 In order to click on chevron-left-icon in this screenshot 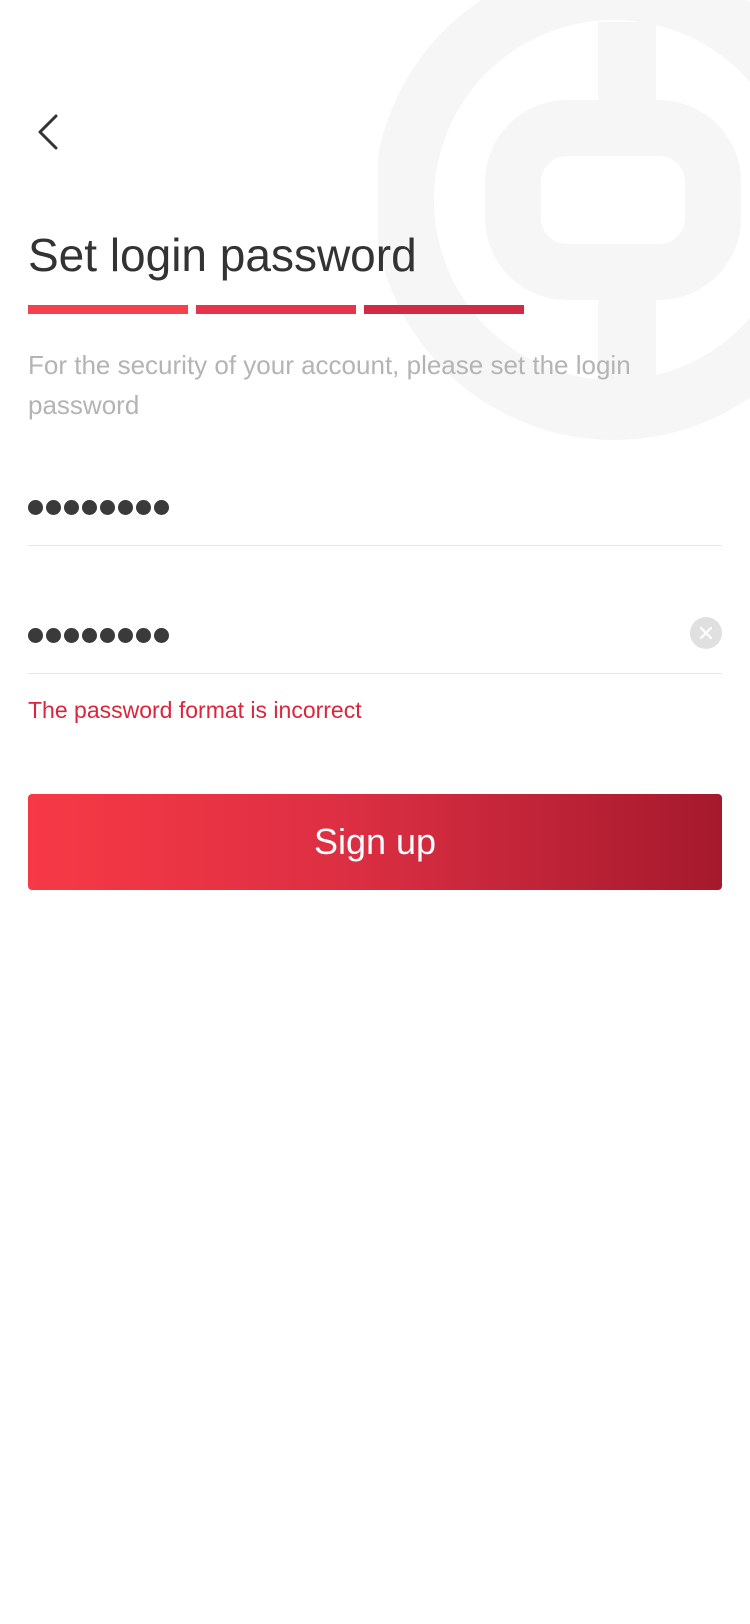, I will do `click(48, 132)`.